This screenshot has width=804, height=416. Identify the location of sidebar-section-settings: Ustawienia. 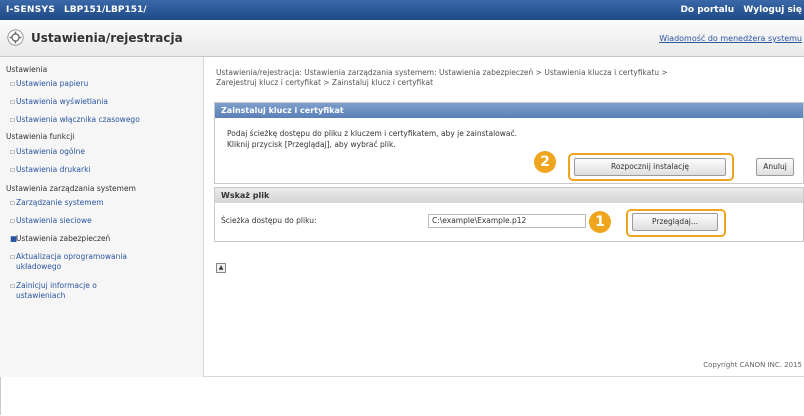
(27, 69).